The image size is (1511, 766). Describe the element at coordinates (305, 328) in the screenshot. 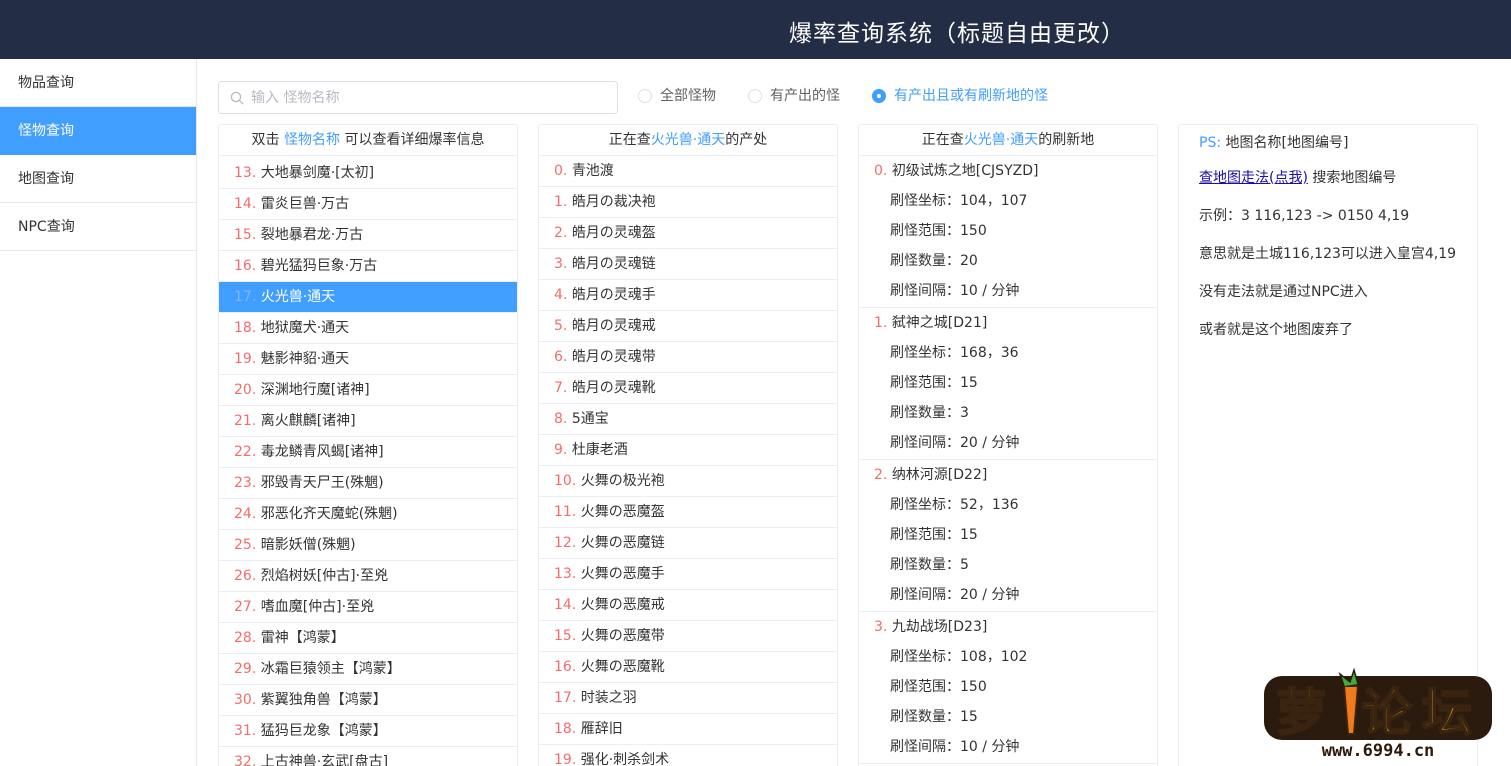

I see `monster-name: 地狱魔犬·通天` at that location.